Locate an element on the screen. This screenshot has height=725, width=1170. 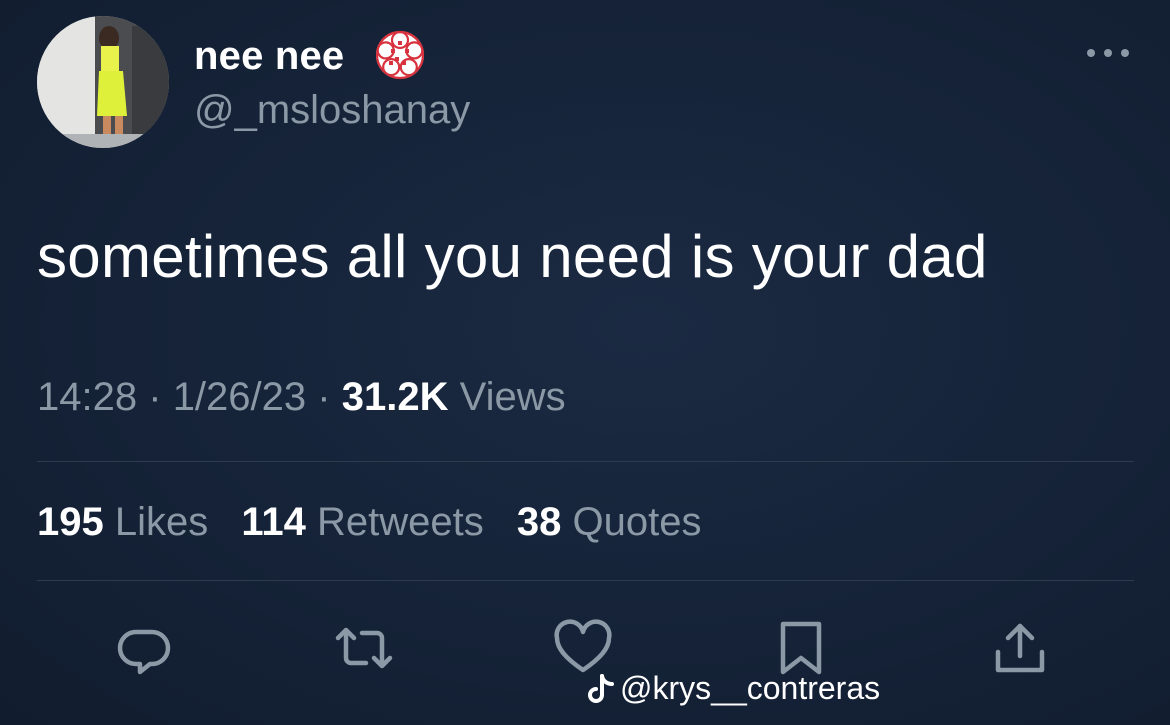
bookmark-icon is located at coordinates (801, 648).